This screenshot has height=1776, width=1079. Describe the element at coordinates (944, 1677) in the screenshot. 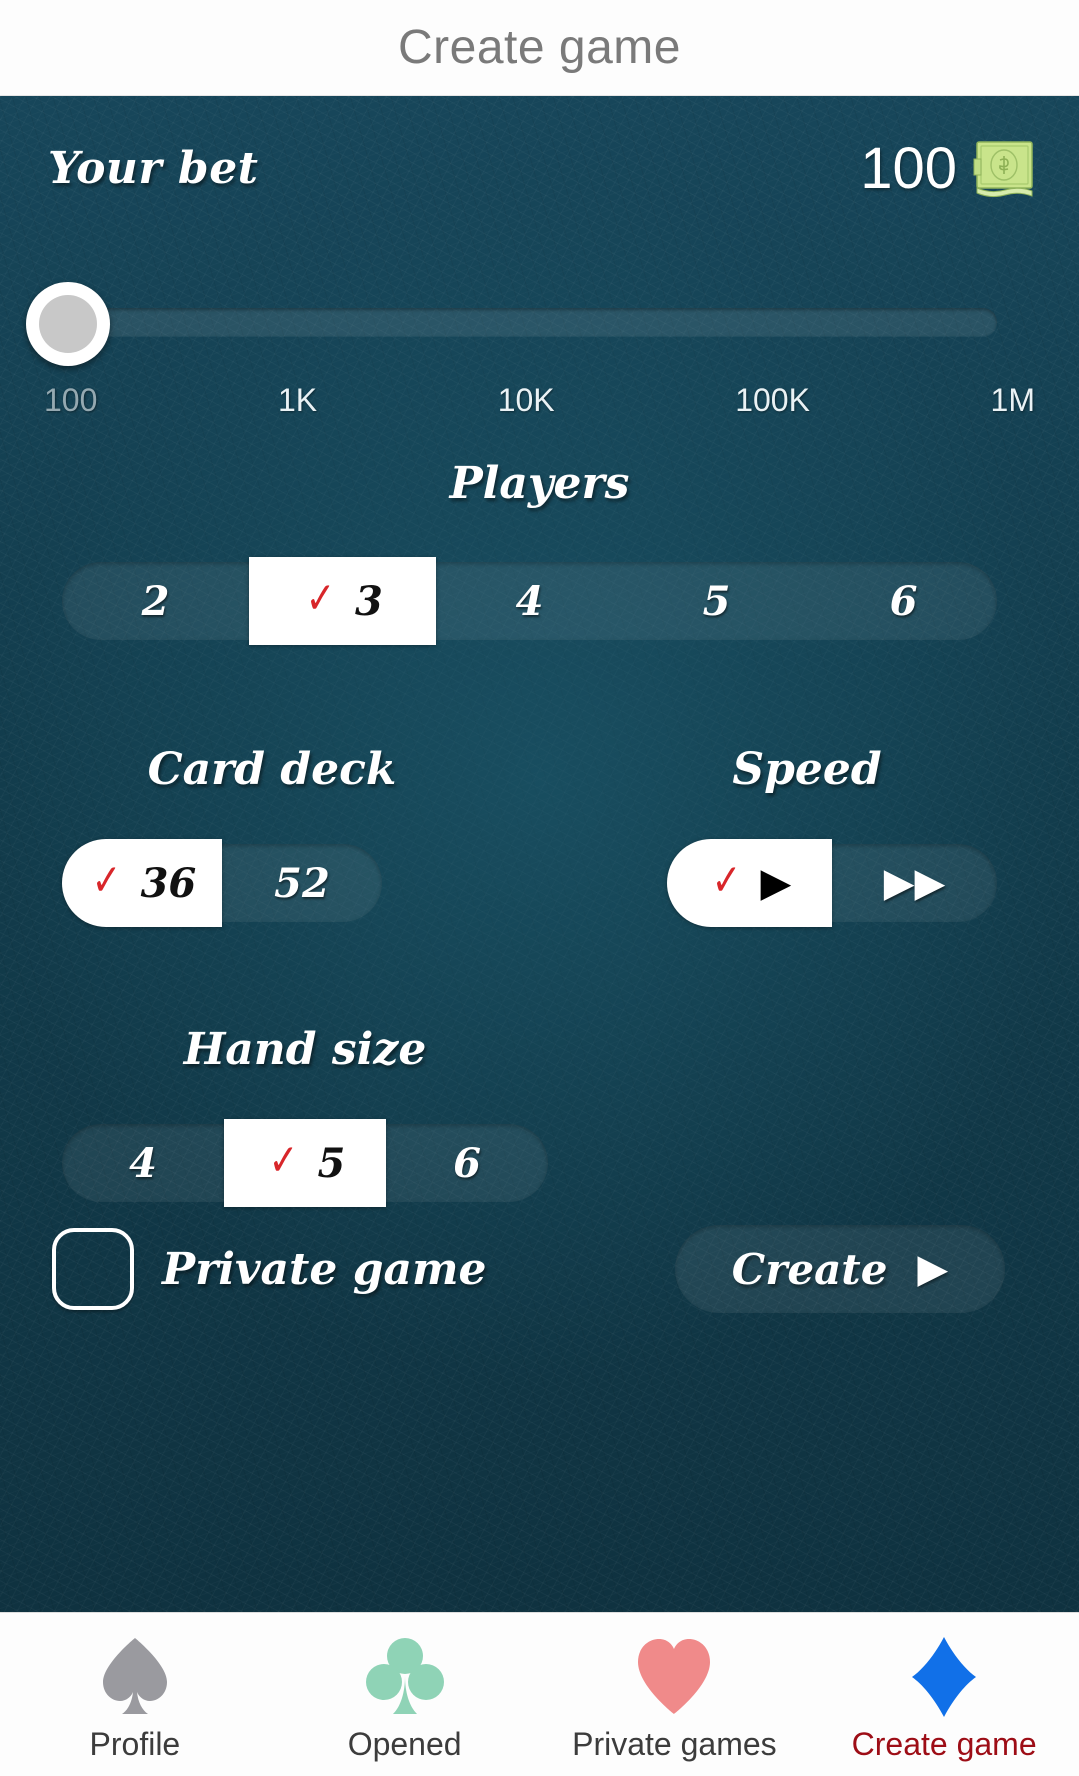

I see `diamond-icon` at that location.